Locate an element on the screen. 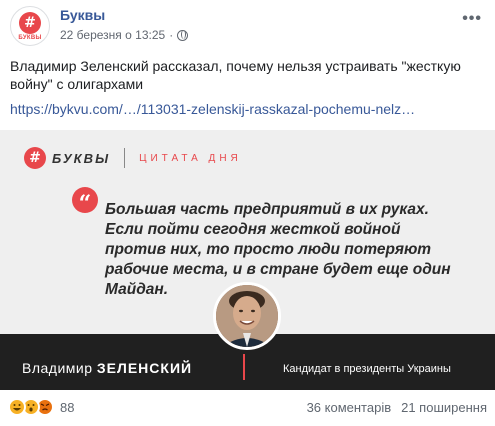 Image resolution: width=495 pixels, height=426 pixels. engagement-stats: 36 коментарів 21 поширення is located at coordinates (397, 407).